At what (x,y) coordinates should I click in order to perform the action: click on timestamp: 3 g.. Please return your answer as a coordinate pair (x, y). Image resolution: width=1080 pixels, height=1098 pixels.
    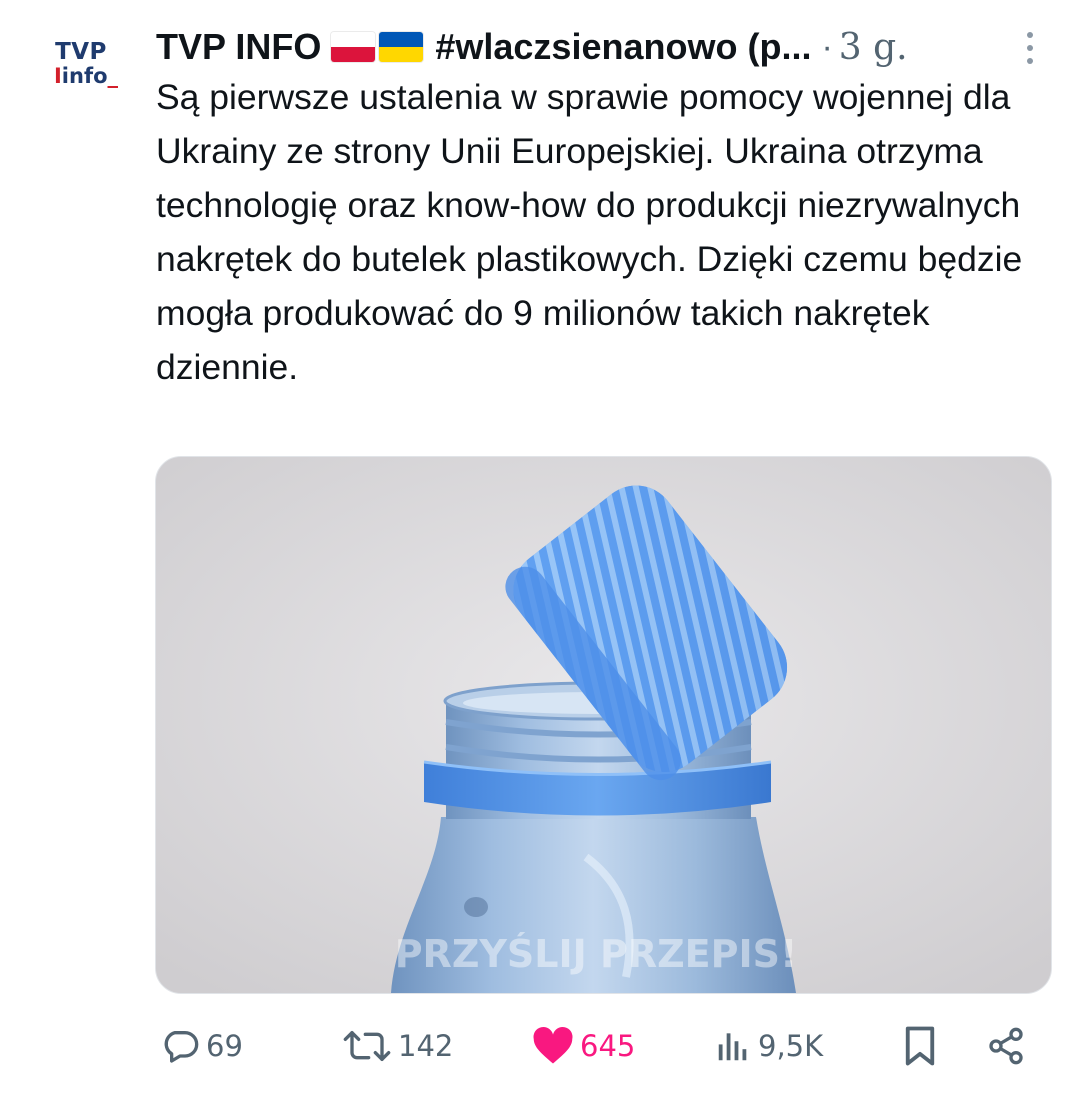
    Looking at the image, I should click on (873, 47).